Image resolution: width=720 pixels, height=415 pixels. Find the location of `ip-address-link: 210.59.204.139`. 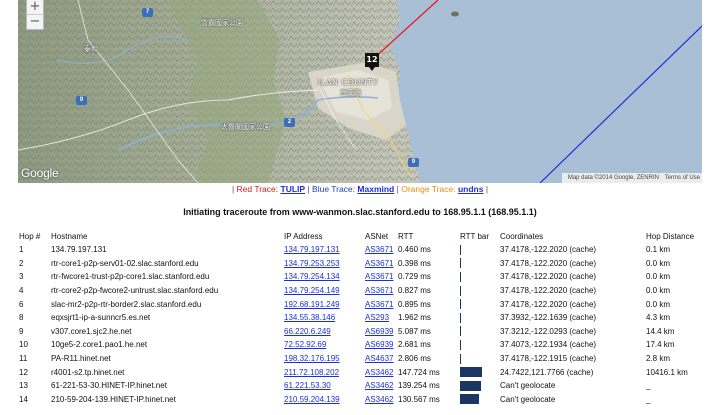

ip-address-link: 210.59.204.139 is located at coordinates (312, 399).